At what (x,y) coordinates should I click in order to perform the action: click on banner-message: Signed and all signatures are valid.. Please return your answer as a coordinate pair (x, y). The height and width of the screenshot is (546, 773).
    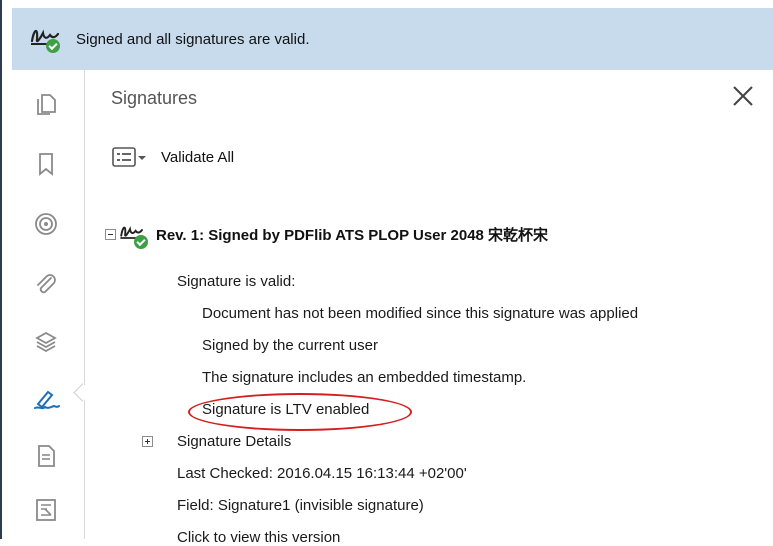
    Looking at the image, I should click on (193, 39).